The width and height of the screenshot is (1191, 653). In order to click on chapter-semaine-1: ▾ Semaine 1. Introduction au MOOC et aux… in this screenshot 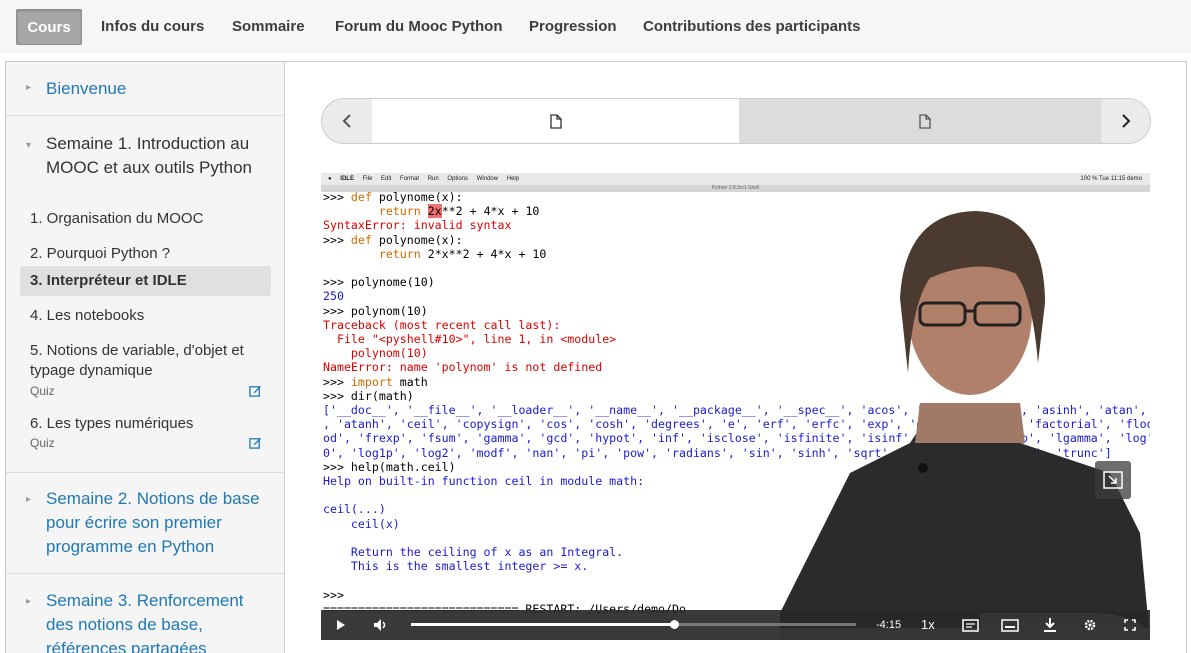, I will do `click(145, 294)`.